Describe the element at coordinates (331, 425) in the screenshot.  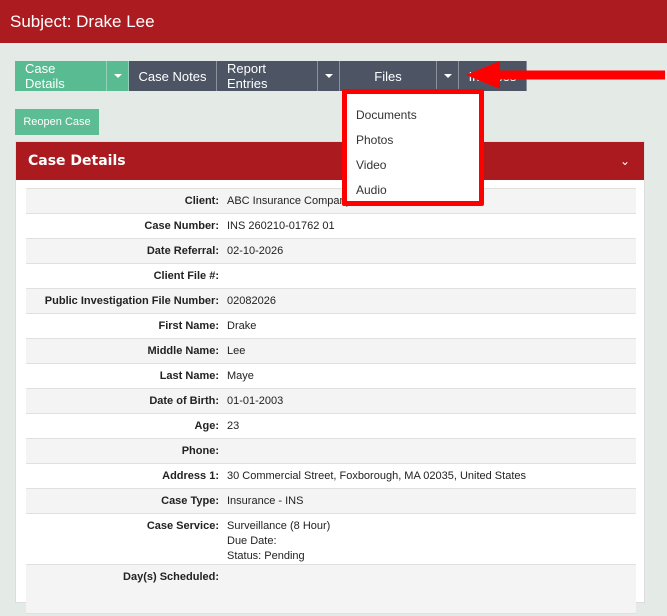
I see `detail-row: Age: 23` at that location.